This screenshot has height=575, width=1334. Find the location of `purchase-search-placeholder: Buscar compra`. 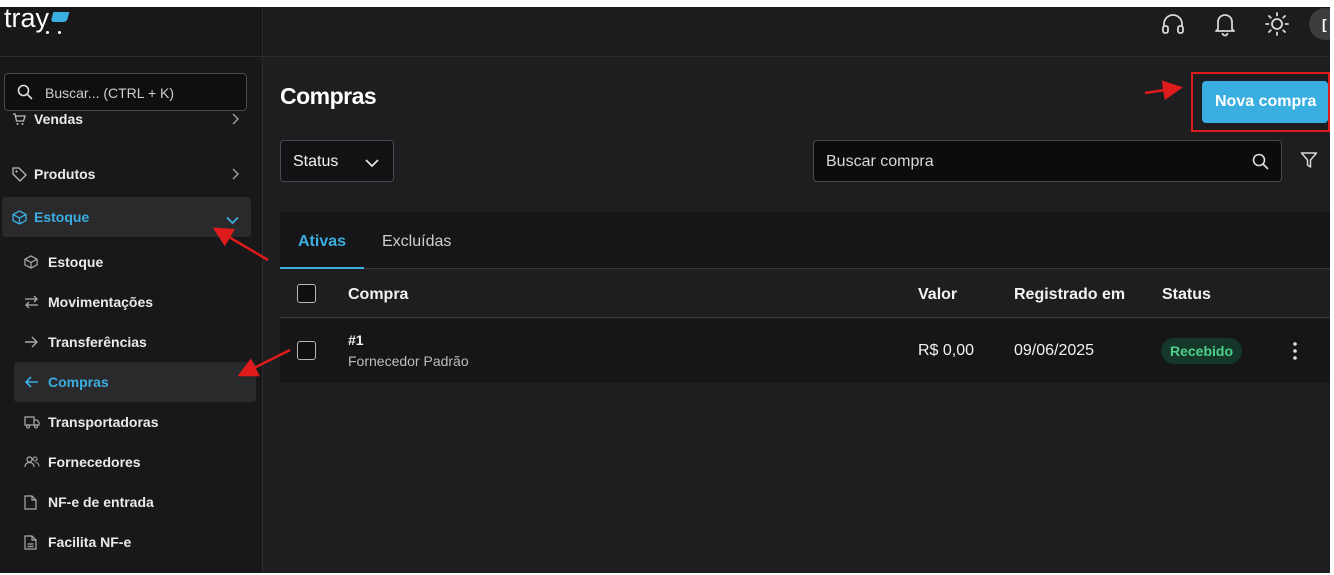

purchase-search-placeholder: Buscar compra is located at coordinates (880, 161).